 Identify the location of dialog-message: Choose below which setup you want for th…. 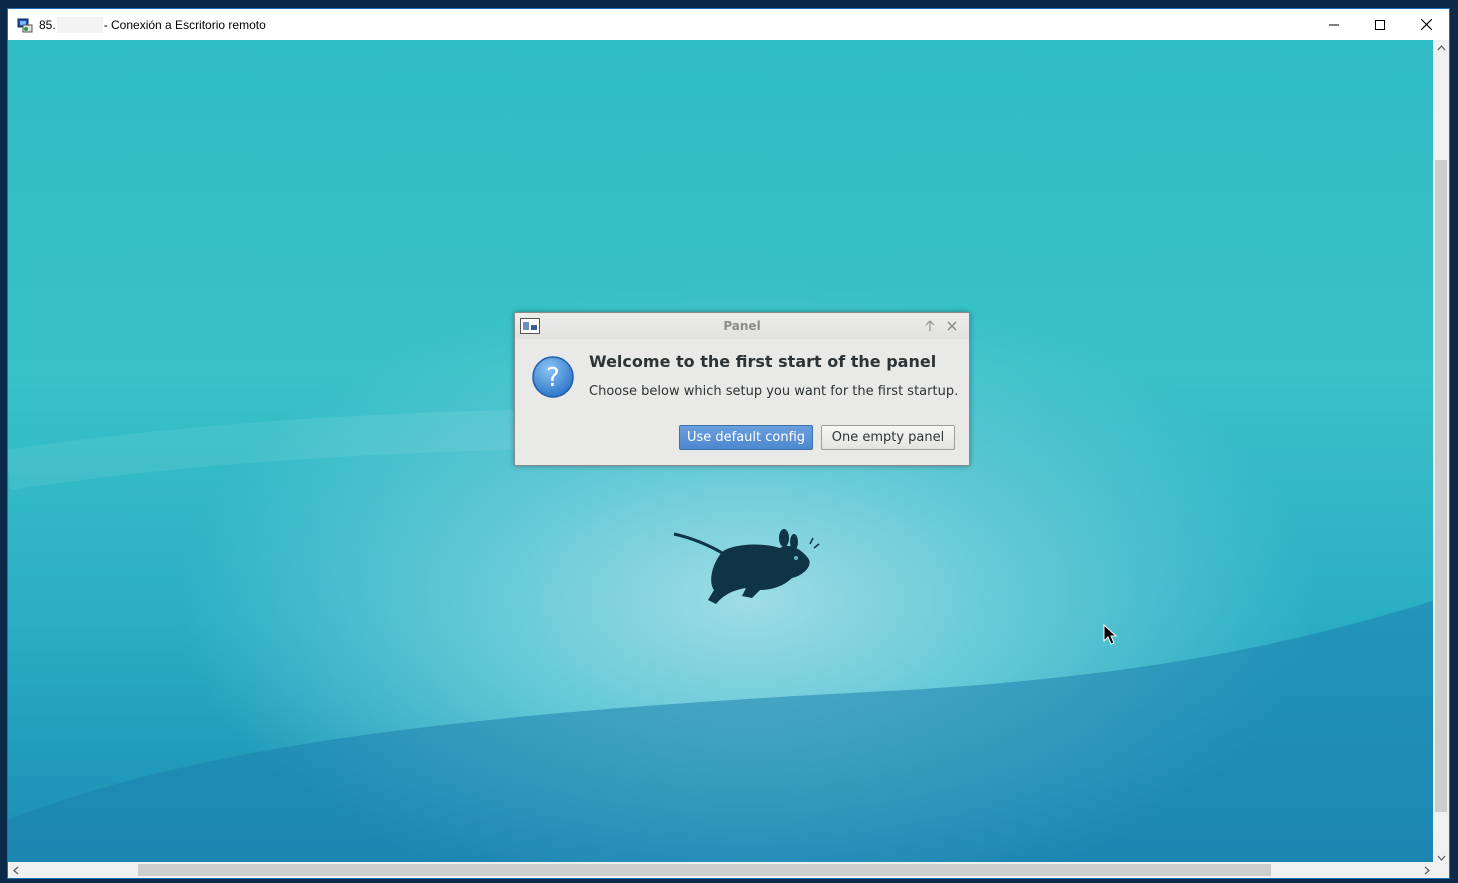
(774, 391).